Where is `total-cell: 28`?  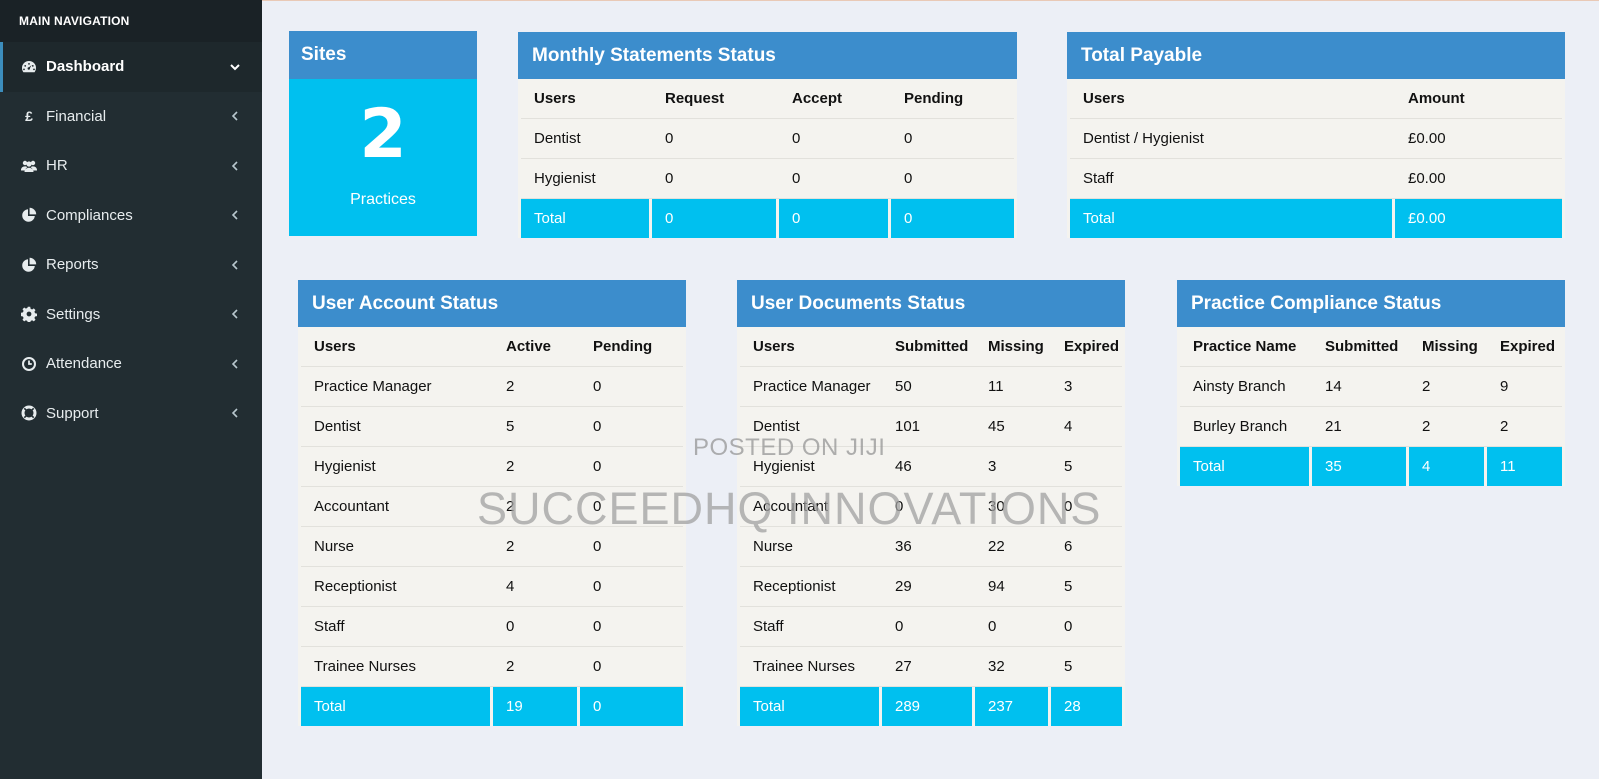
total-cell: 28 is located at coordinates (1086, 706).